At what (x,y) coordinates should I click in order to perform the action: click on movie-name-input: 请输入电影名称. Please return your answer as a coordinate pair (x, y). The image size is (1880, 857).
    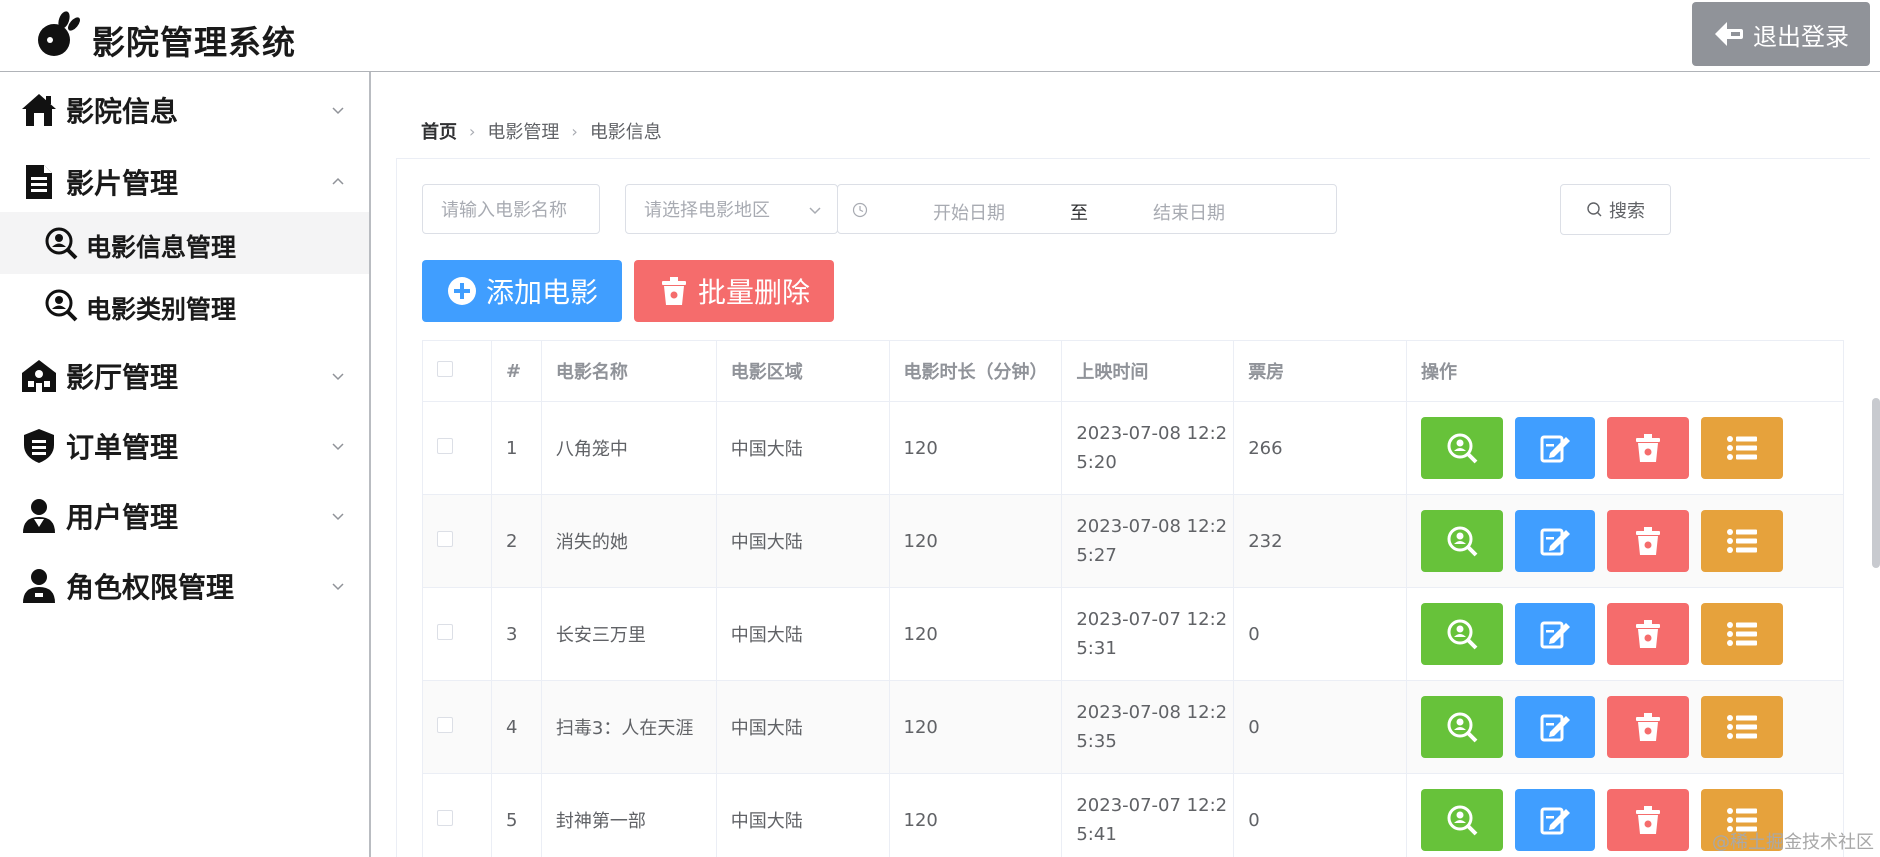
    Looking at the image, I should click on (511, 209).